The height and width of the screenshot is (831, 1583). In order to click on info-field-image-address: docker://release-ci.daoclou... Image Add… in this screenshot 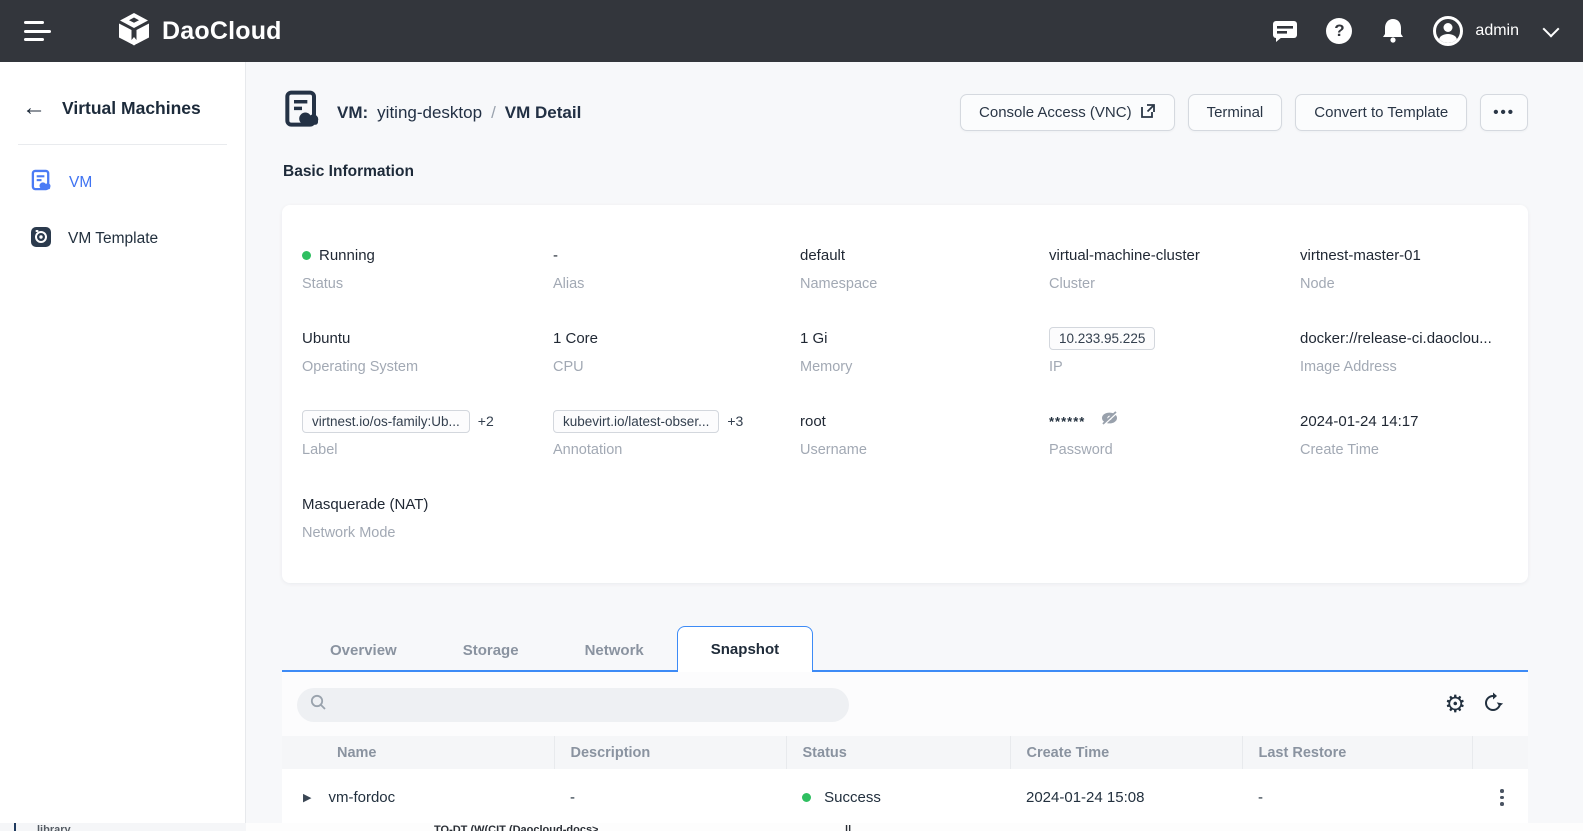, I will do `click(1396, 352)`.